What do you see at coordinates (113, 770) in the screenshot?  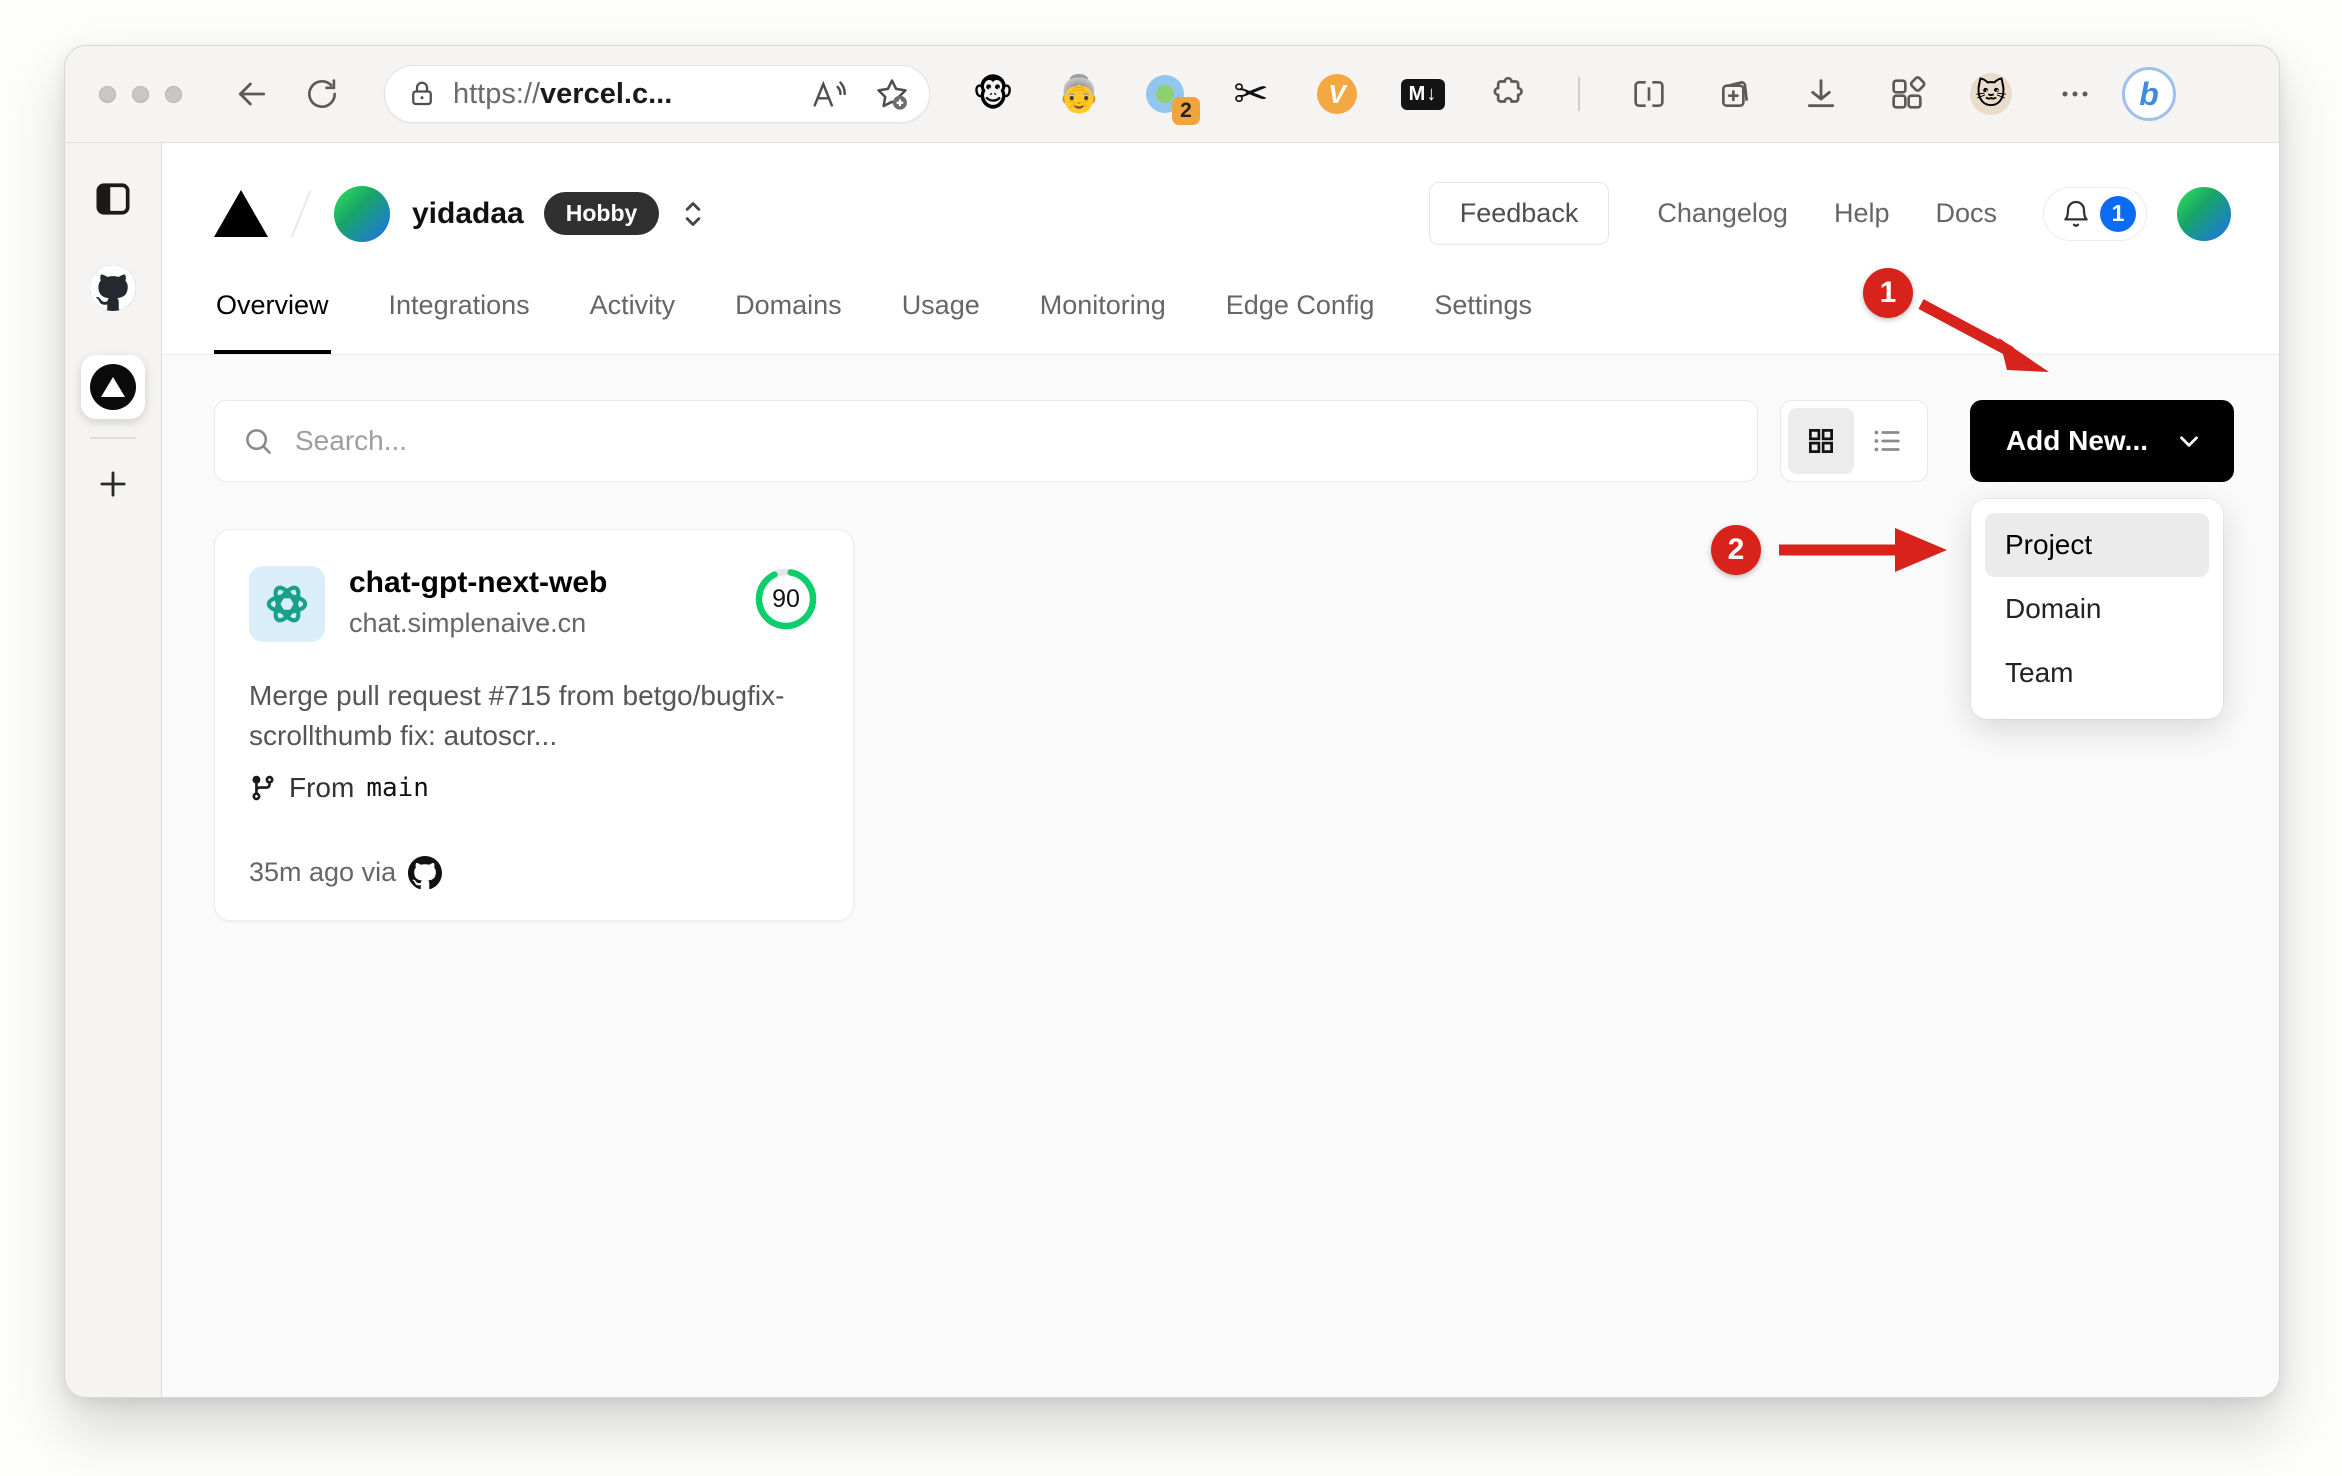 I see `edge-sidebar` at bounding box center [113, 770].